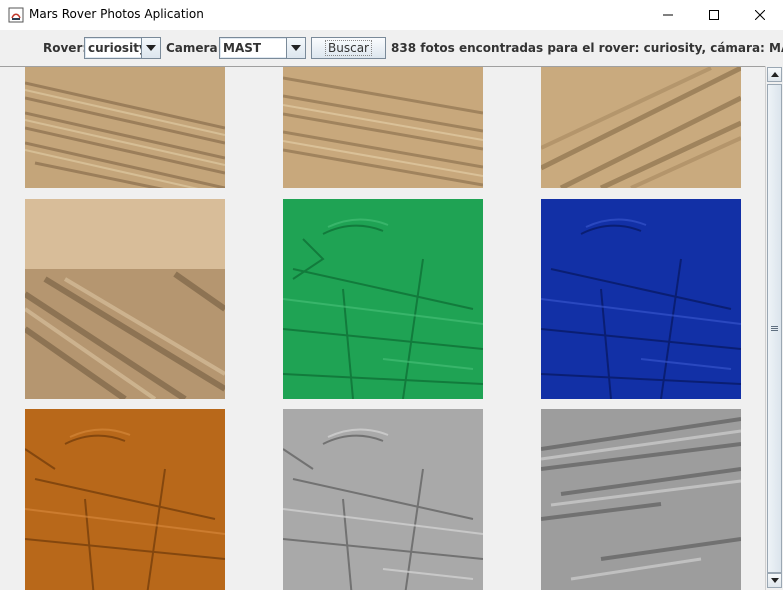  I want to click on rover-value: curiosity, so click(116, 48).